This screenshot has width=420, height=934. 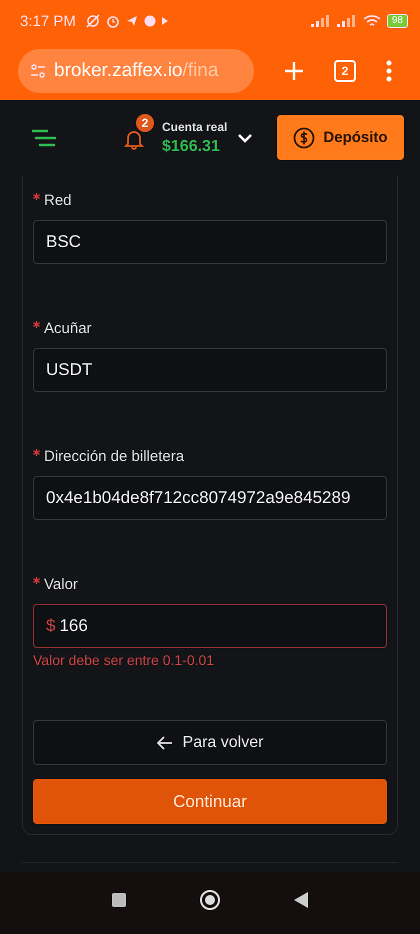 What do you see at coordinates (210, 900) in the screenshot?
I see `home-icon` at bounding box center [210, 900].